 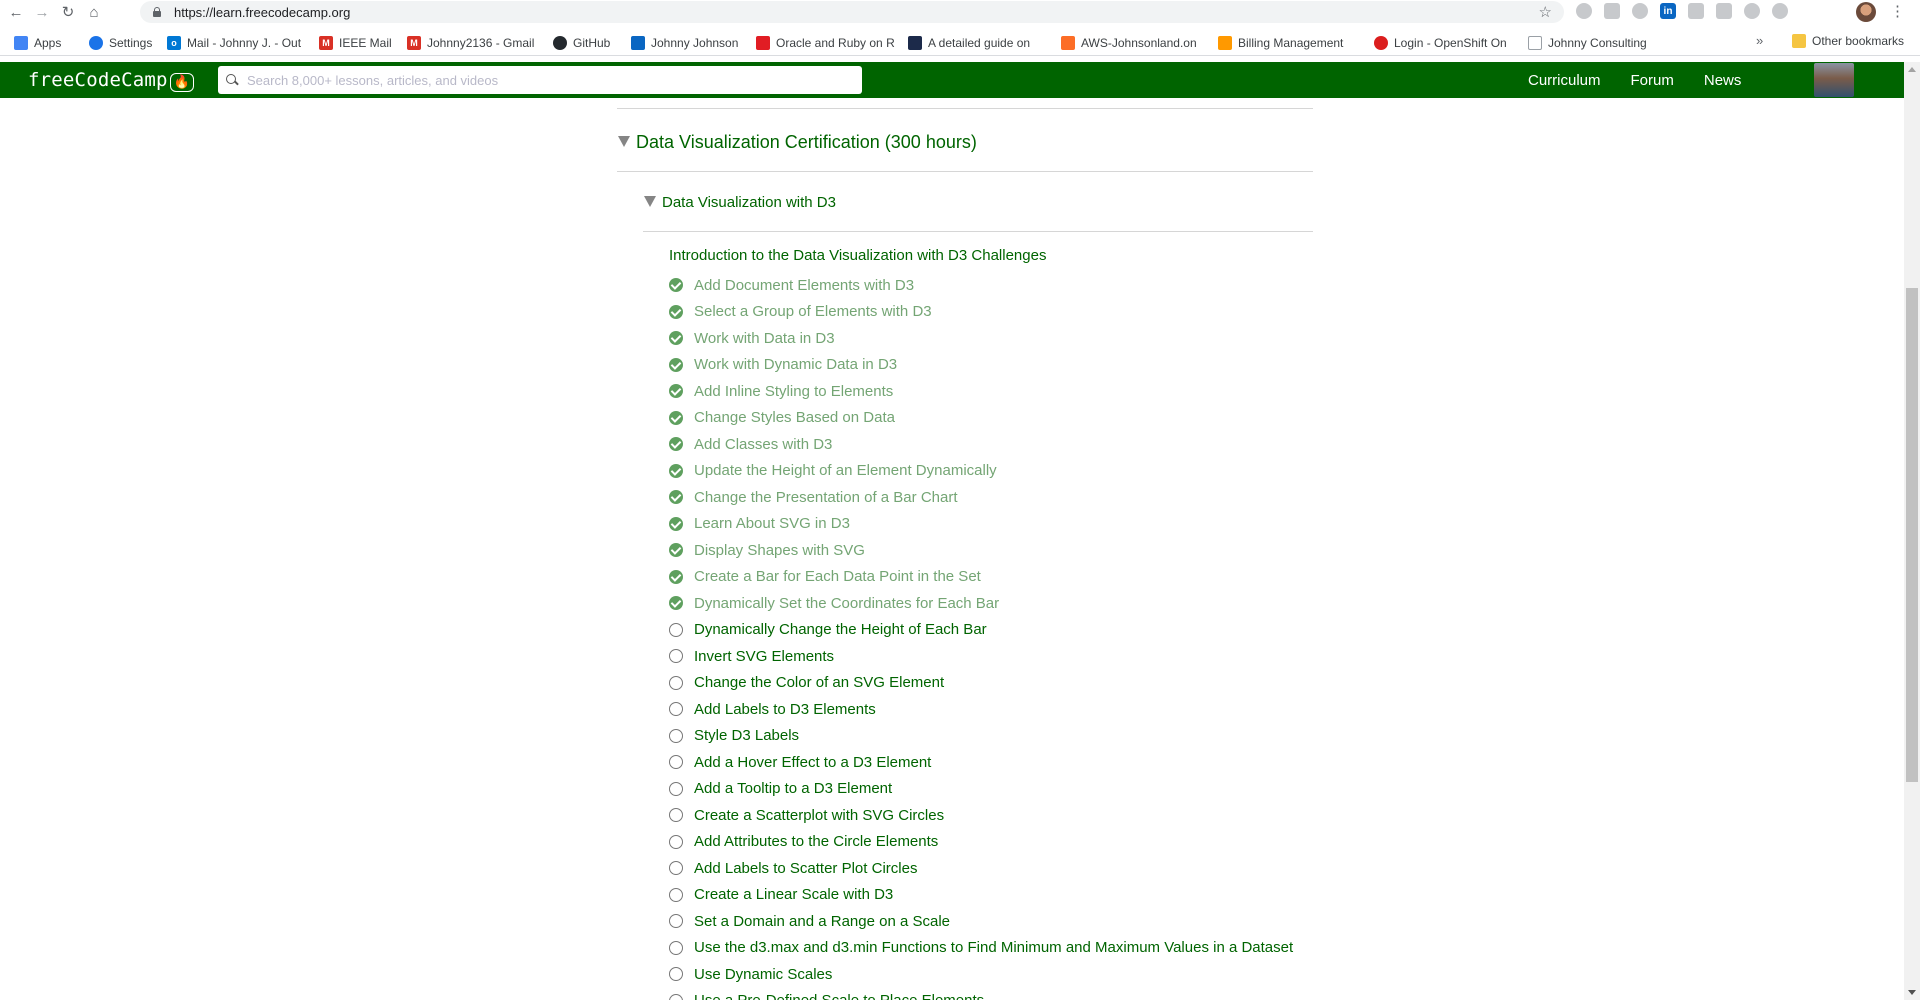 I want to click on challenge-item: Change the Presentation of a Bar Chart, so click(x=1019, y=497).